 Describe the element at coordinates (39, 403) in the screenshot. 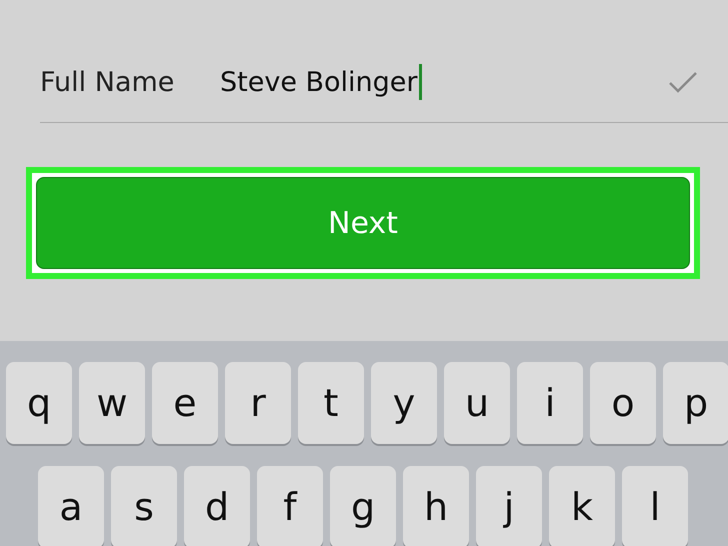

I see `key: q` at that location.